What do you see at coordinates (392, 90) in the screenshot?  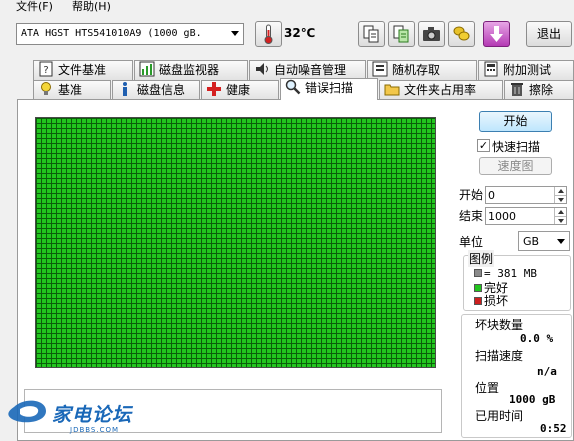 I see `folder-icon` at bounding box center [392, 90].